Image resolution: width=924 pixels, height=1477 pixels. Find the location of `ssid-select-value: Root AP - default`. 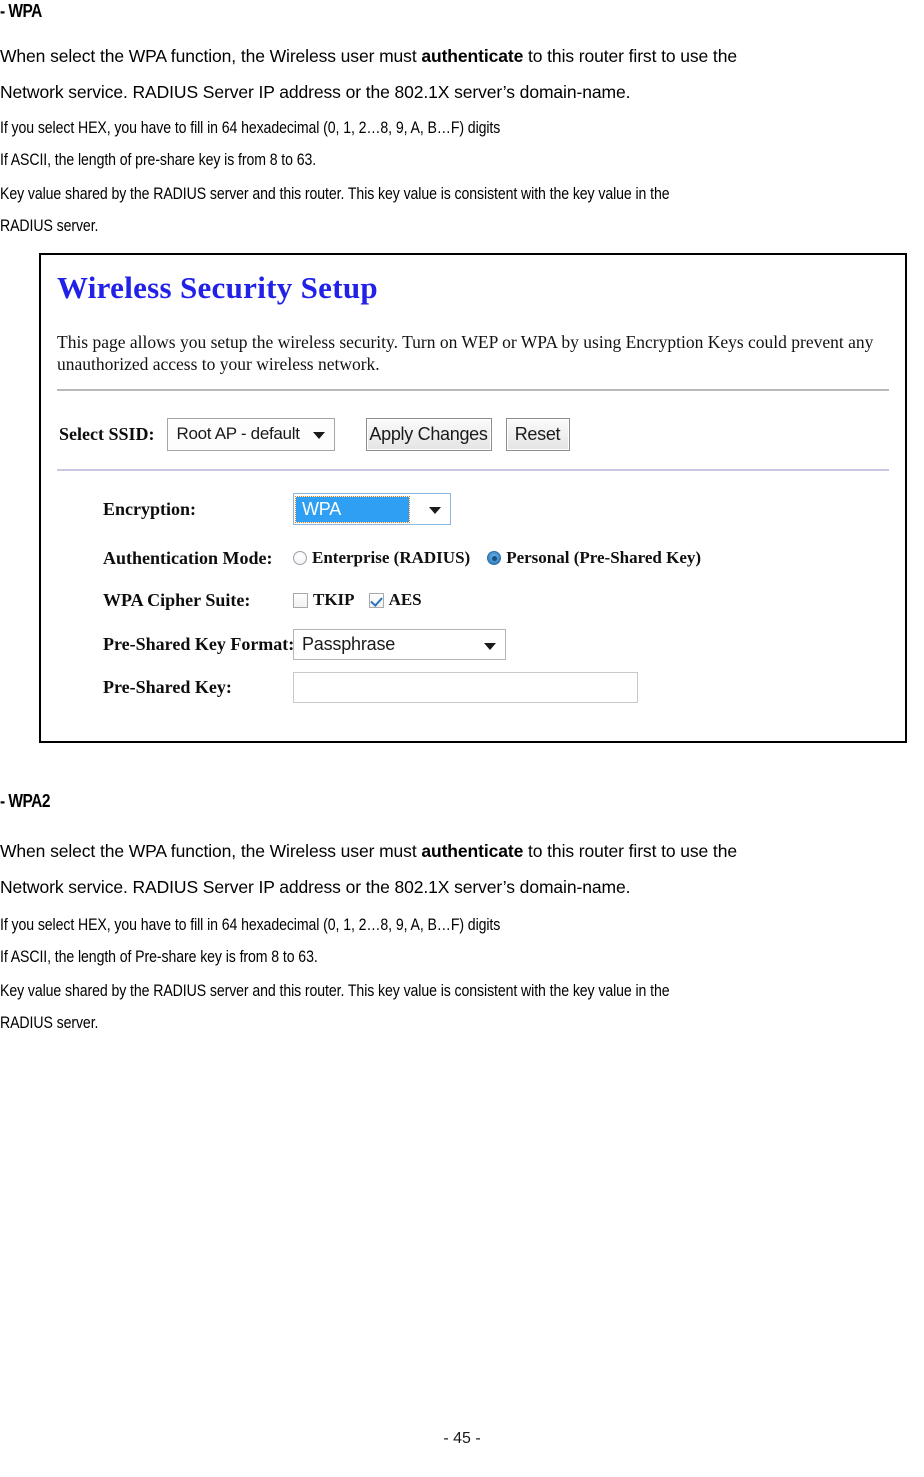

ssid-select-value: Root AP - default is located at coordinates (238, 433).